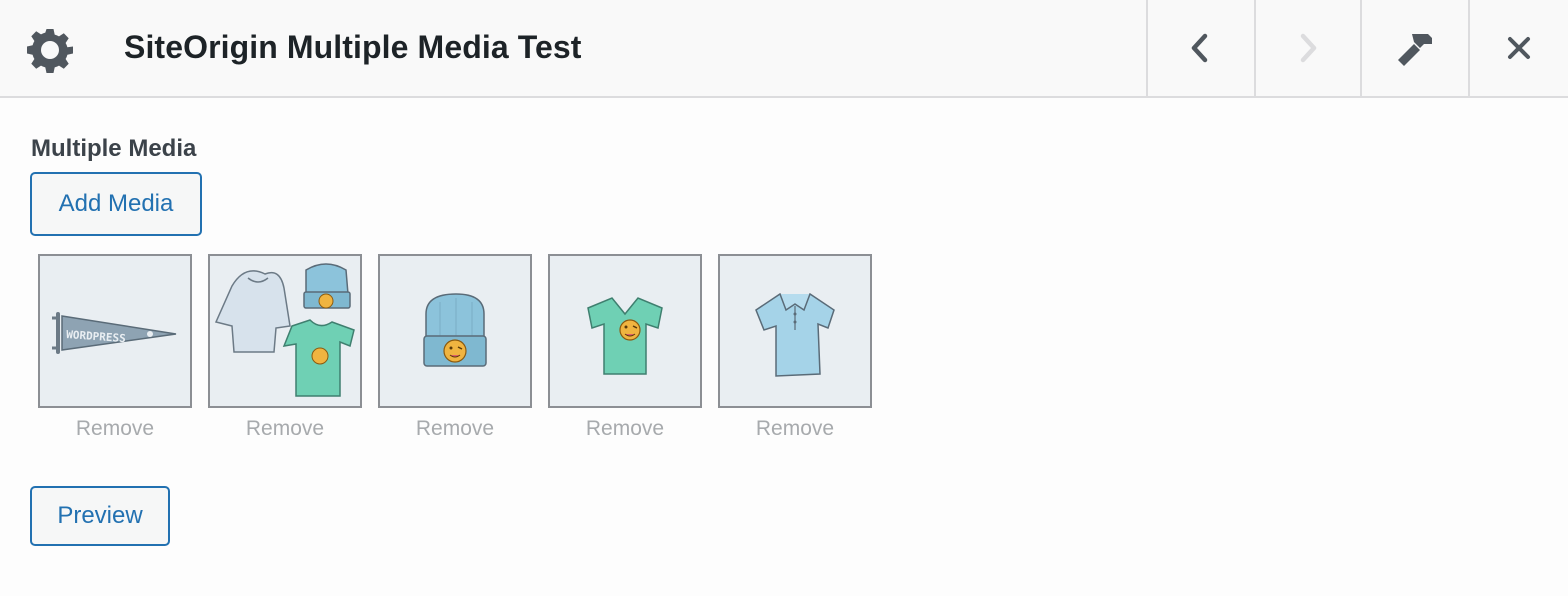 The width and height of the screenshot is (1568, 596). Describe the element at coordinates (50, 50) in the screenshot. I see `gear-icon` at that location.